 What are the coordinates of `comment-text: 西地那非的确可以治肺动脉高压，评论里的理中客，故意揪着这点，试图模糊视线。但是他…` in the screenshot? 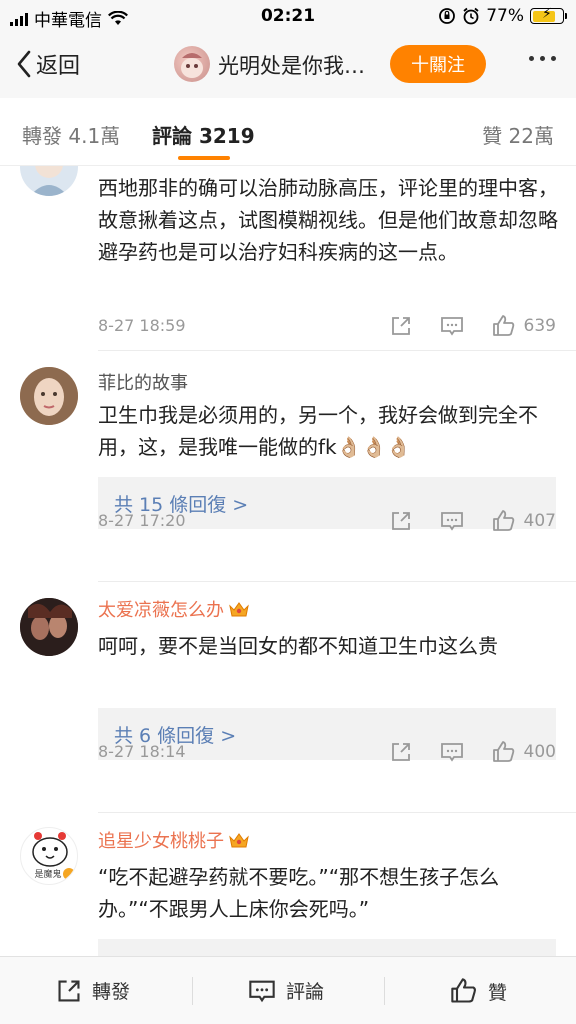 It's located at (328, 220).